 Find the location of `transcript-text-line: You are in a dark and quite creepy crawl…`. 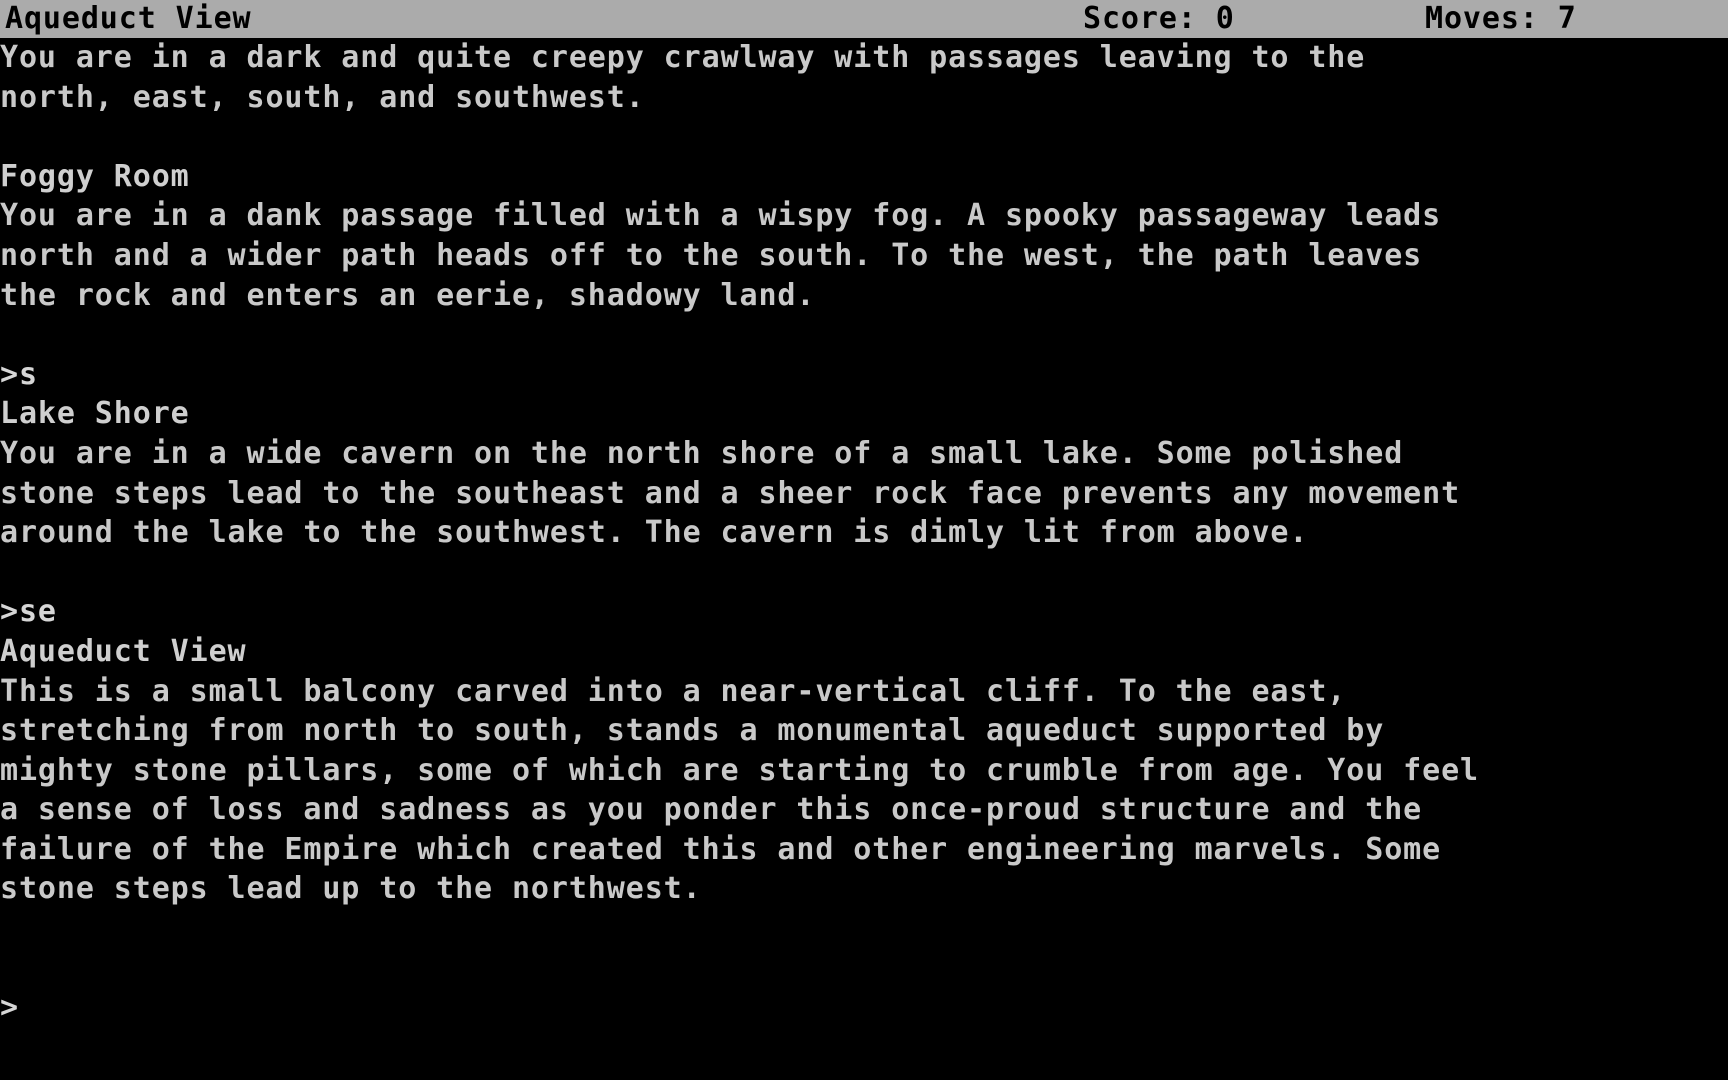

transcript-text-line: You are in a dark and quite creepy crawl… is located at coordinates (683, 57).